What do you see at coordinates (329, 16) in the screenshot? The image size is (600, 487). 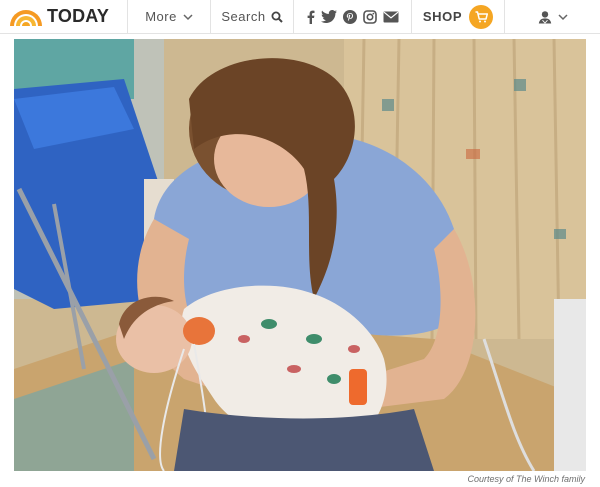 I see `twitter-icon` at bounding box center [329, 16].